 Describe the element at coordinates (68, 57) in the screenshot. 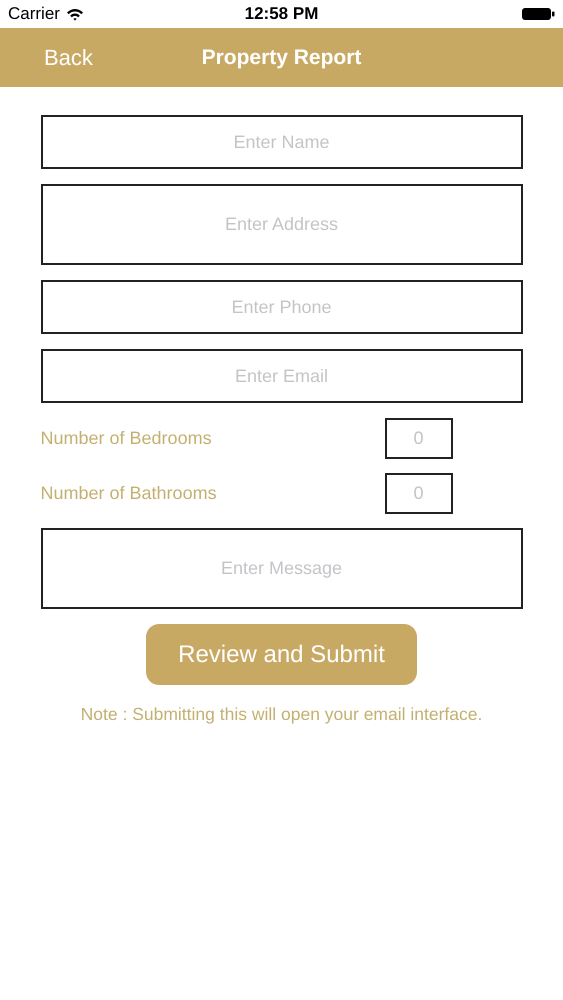

I see `back-button: Back` at that location.